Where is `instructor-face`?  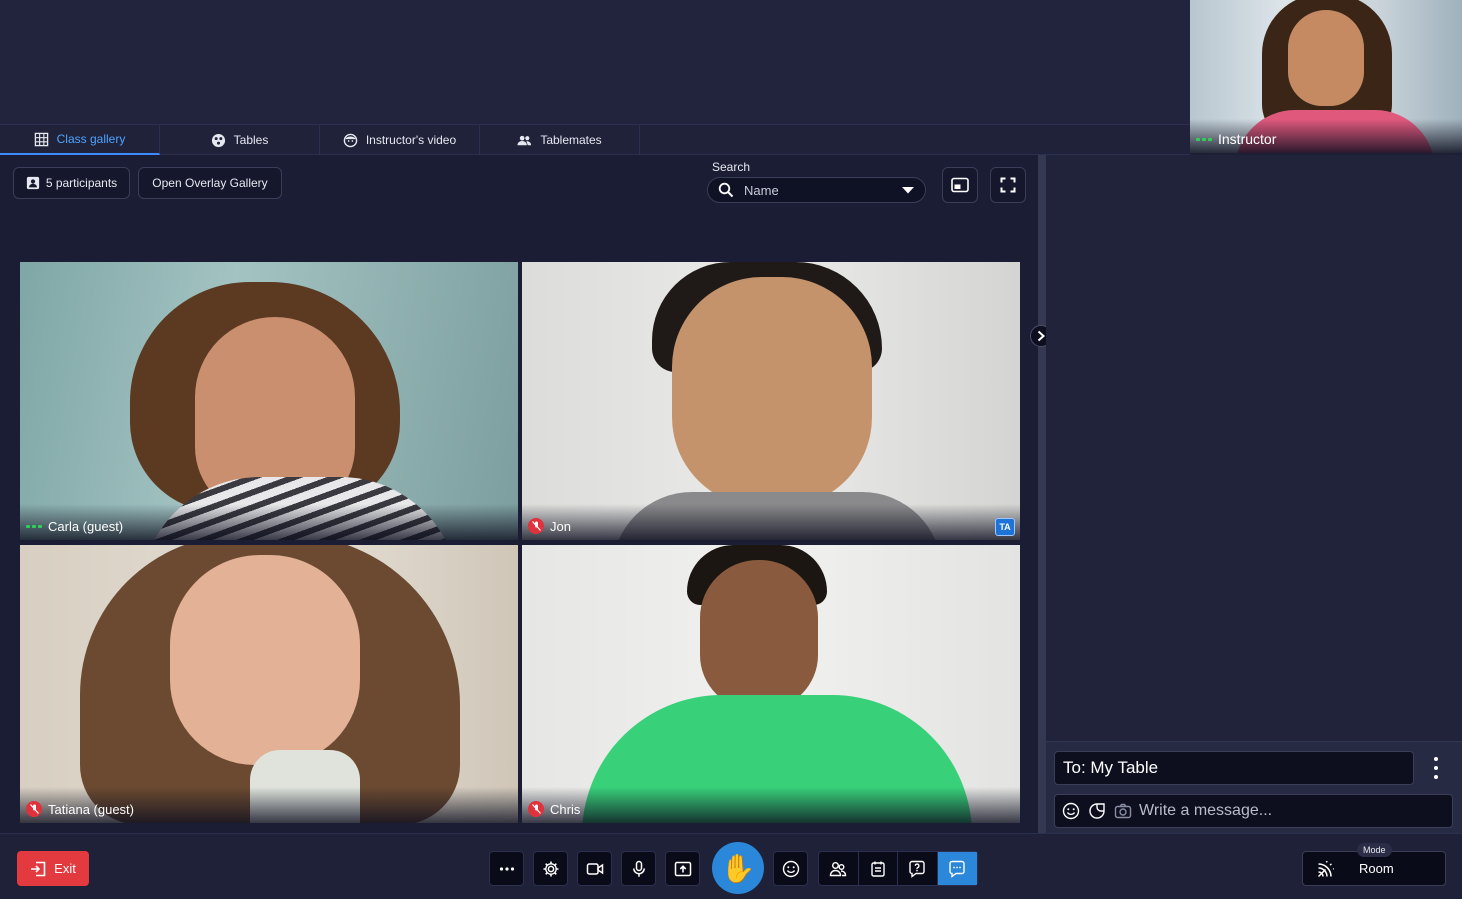
instructor-face is located at coordinates (1326, 58).